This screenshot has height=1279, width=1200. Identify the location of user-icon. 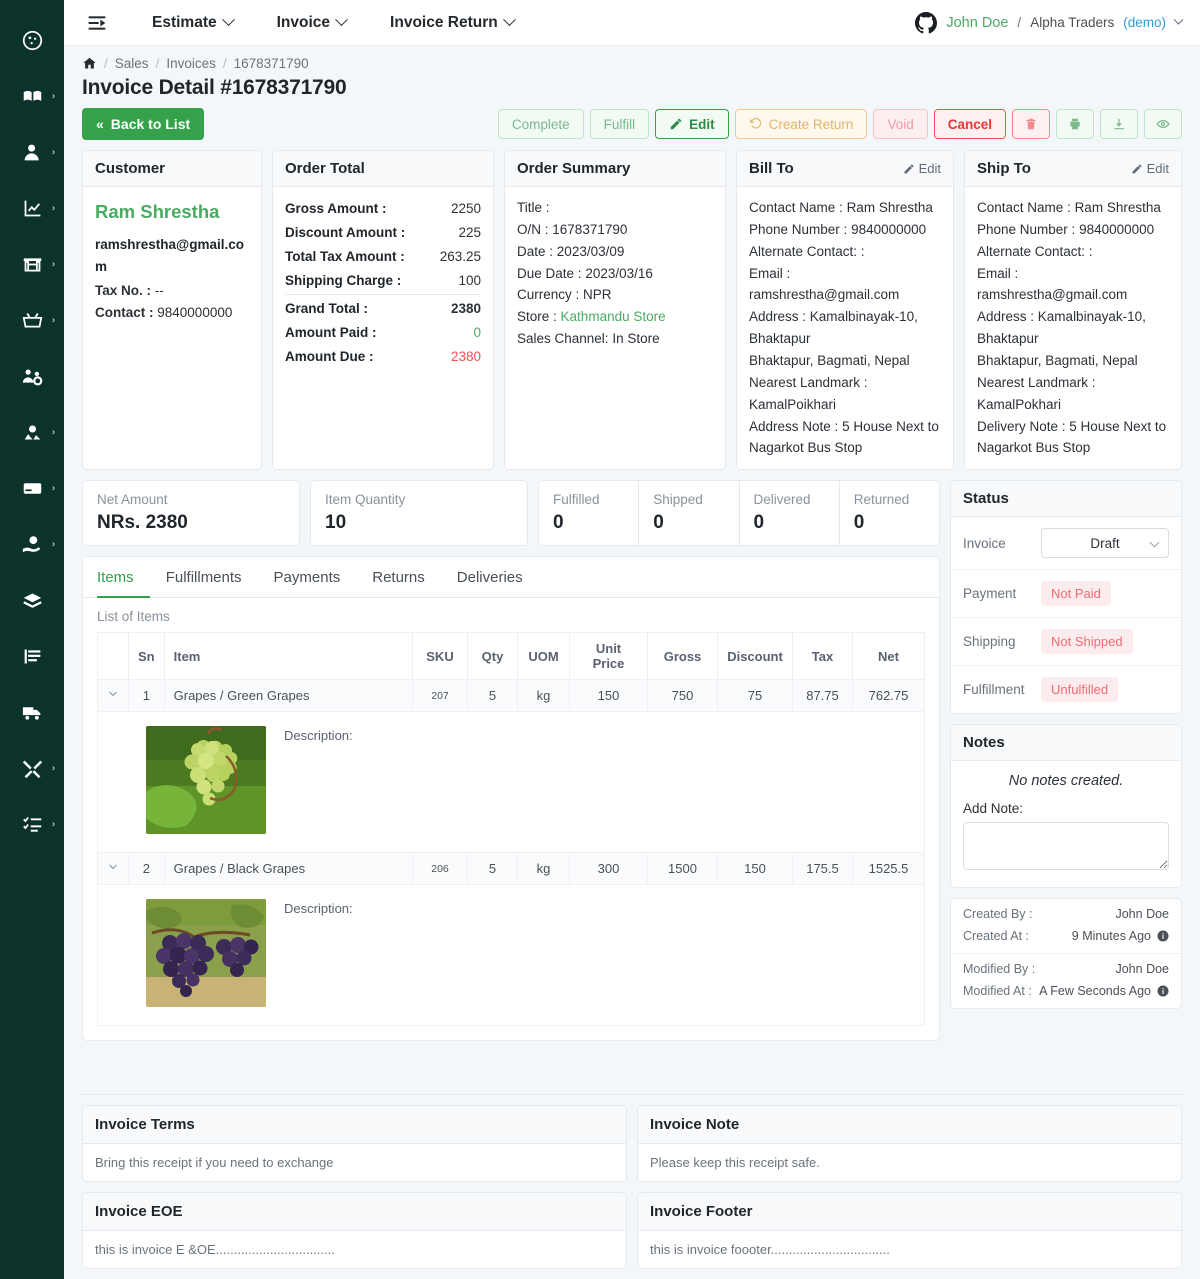
(31, 152).